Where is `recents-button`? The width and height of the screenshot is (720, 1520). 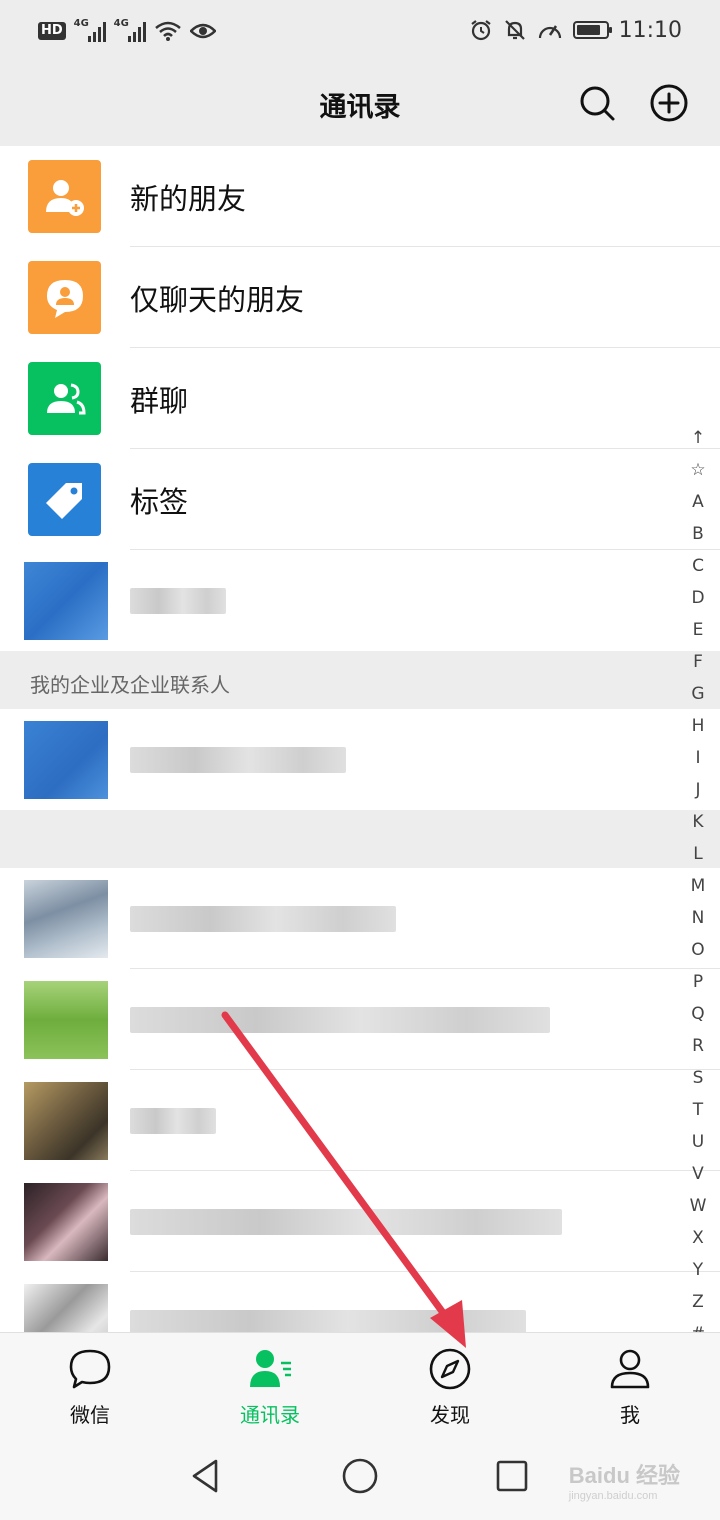
recents-button is located at coordinates (512, 1476).